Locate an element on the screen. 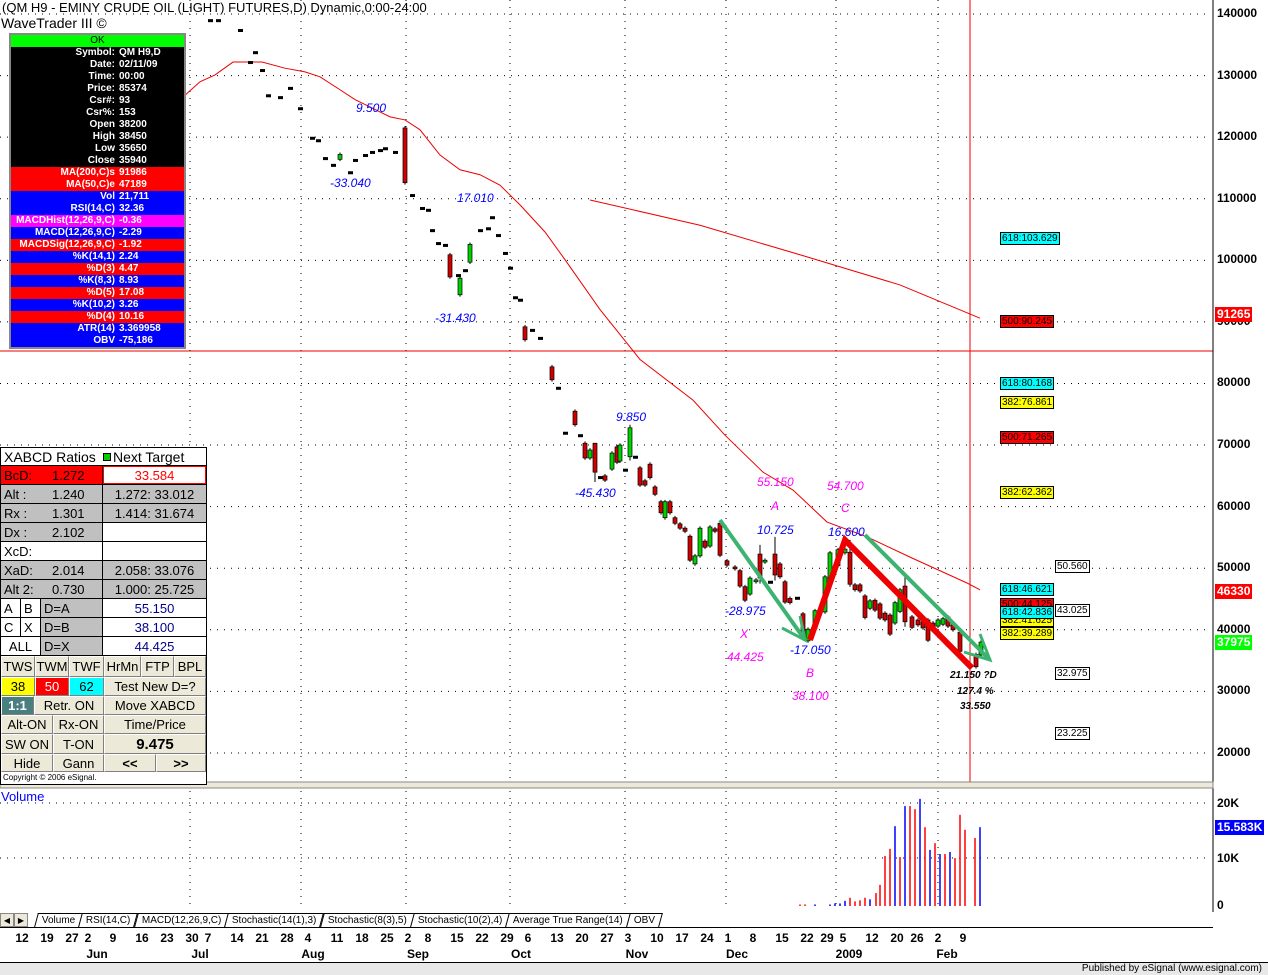 The height and width of the screenshot is (975, 1268). next-target-value: 1.272: 33.012 is located at coordinates (154, 494).